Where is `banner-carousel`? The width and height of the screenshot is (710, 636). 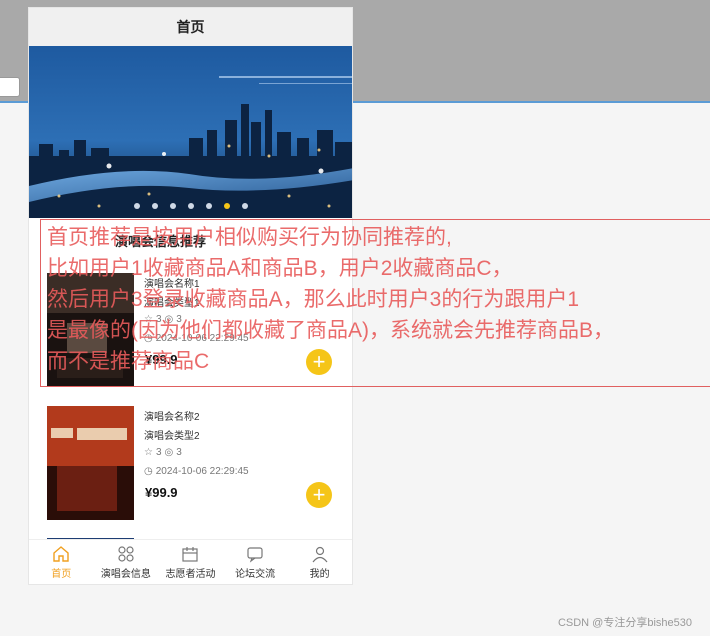 banner-carousel is located at coordinates (190, 132).